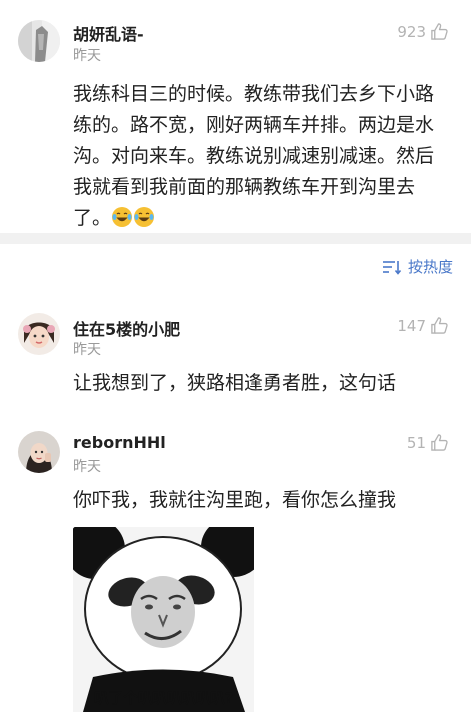  Describe the element at coordinates (235, 500) in the screenshot. I see `comment-text: 你吓我，我就往沟里跑，看你怎么撞我` at that location.